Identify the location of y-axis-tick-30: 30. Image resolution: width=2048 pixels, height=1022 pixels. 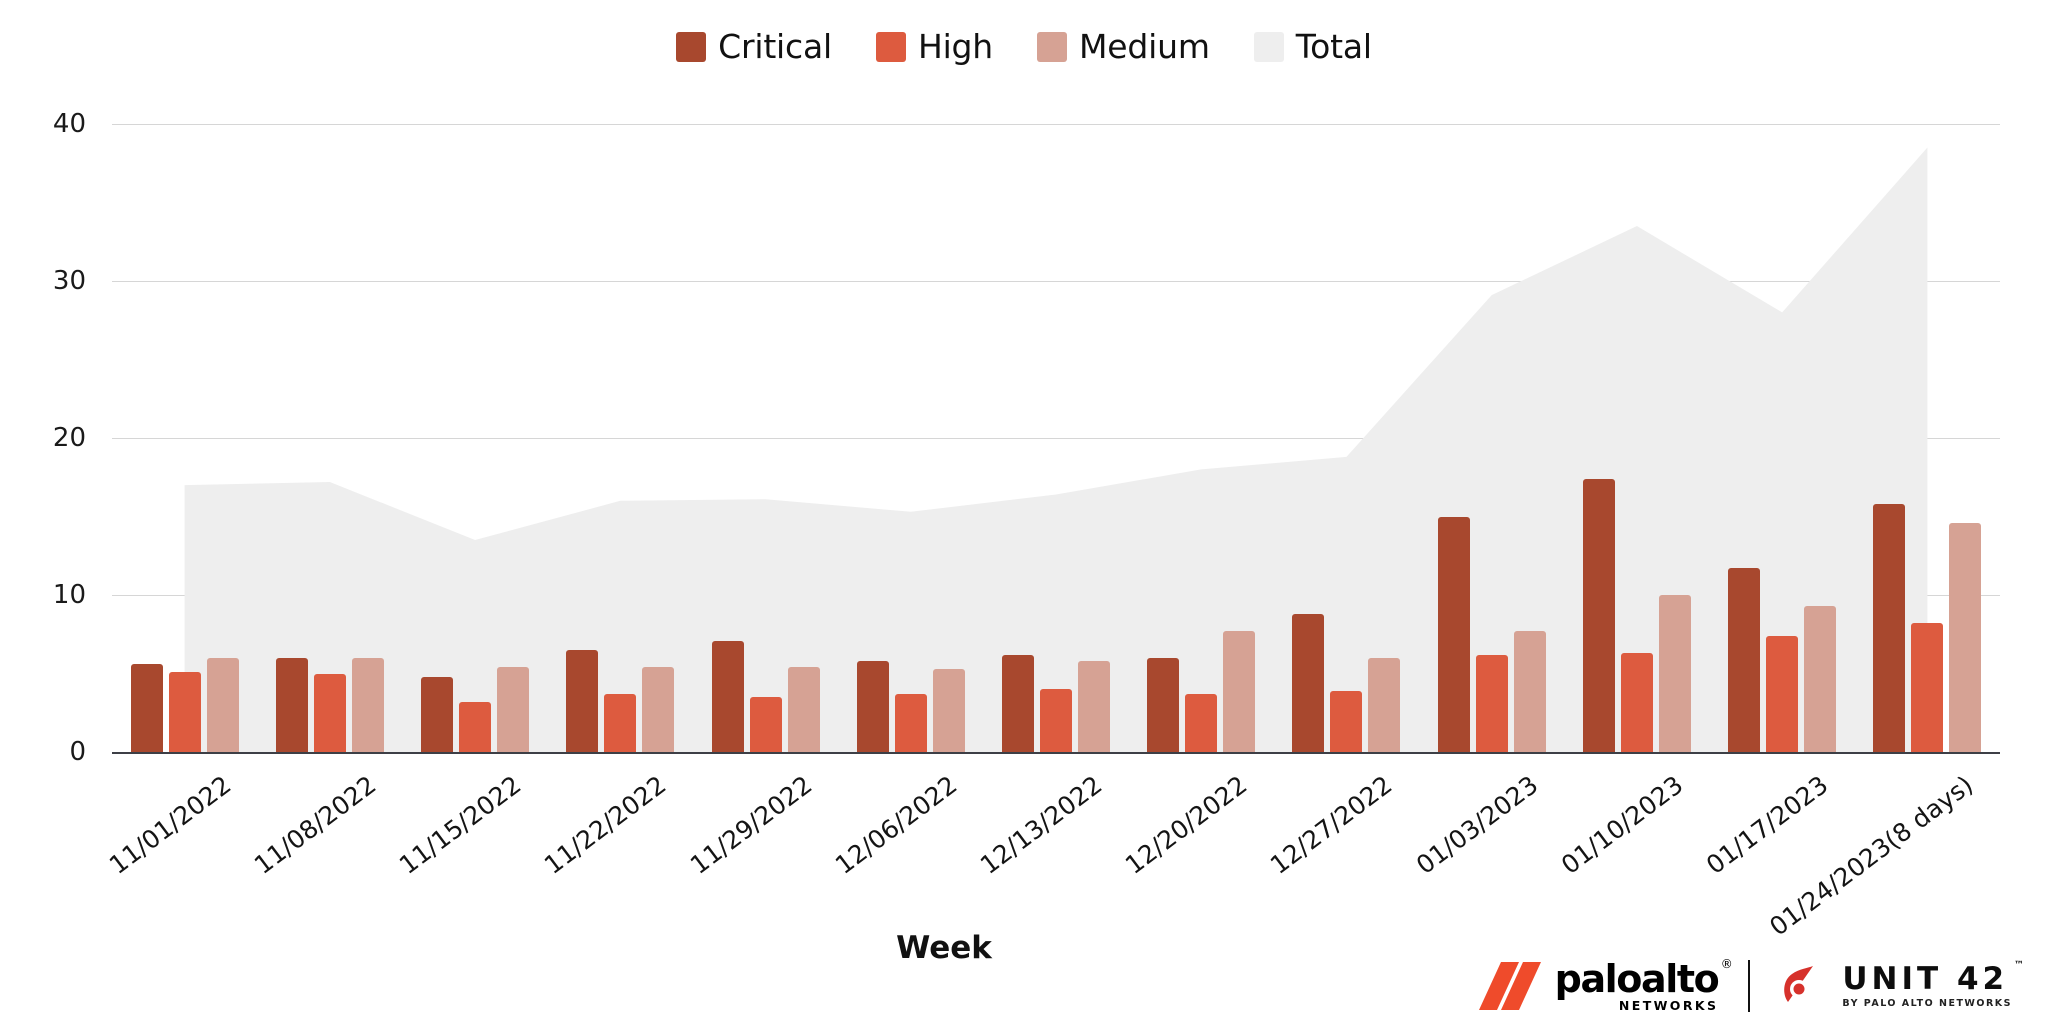
(69, 281).